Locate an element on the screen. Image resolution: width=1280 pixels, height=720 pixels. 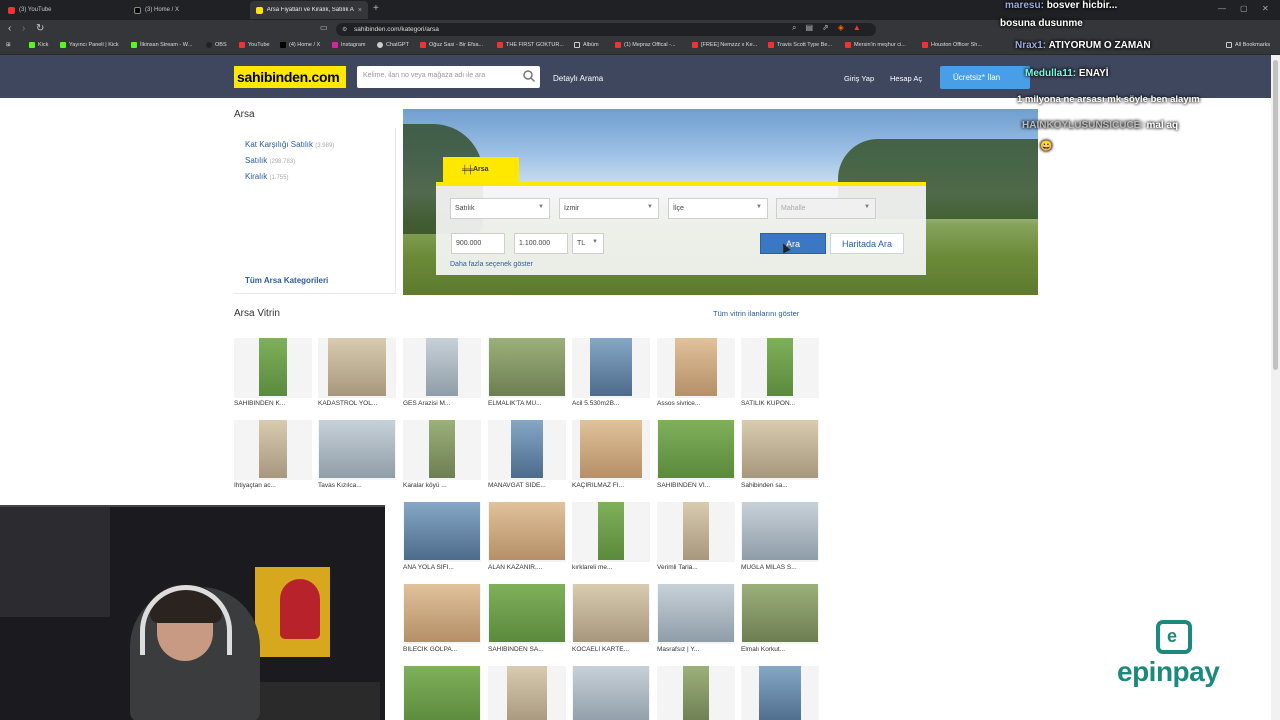
forward-icon: › is located at coordinates (23, 28).